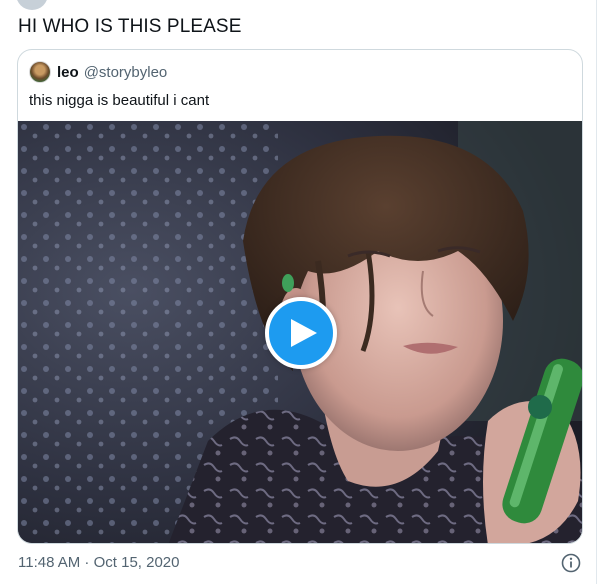 The height and width of the screenshot is (584, 600). What do you see at coordinates (304, 333) in the screenshot?
I see `play-icon` at bounding box center [304, 333].